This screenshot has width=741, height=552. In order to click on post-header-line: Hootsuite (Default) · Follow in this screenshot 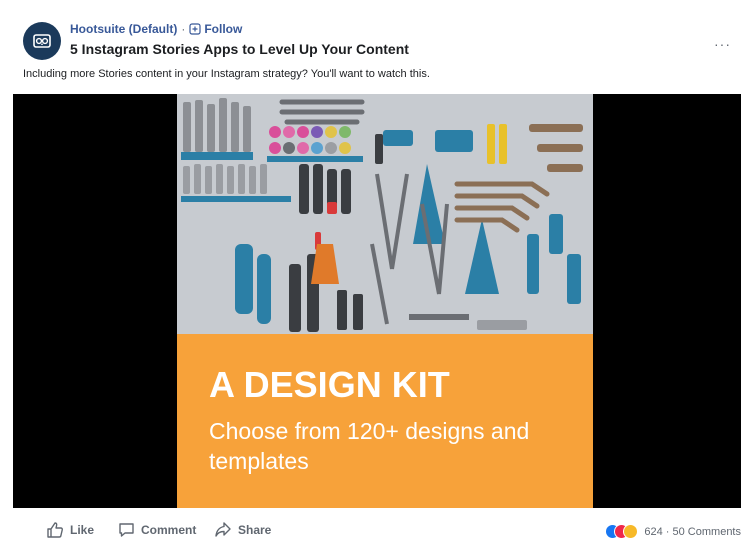, I will do `click(156, 29)`.